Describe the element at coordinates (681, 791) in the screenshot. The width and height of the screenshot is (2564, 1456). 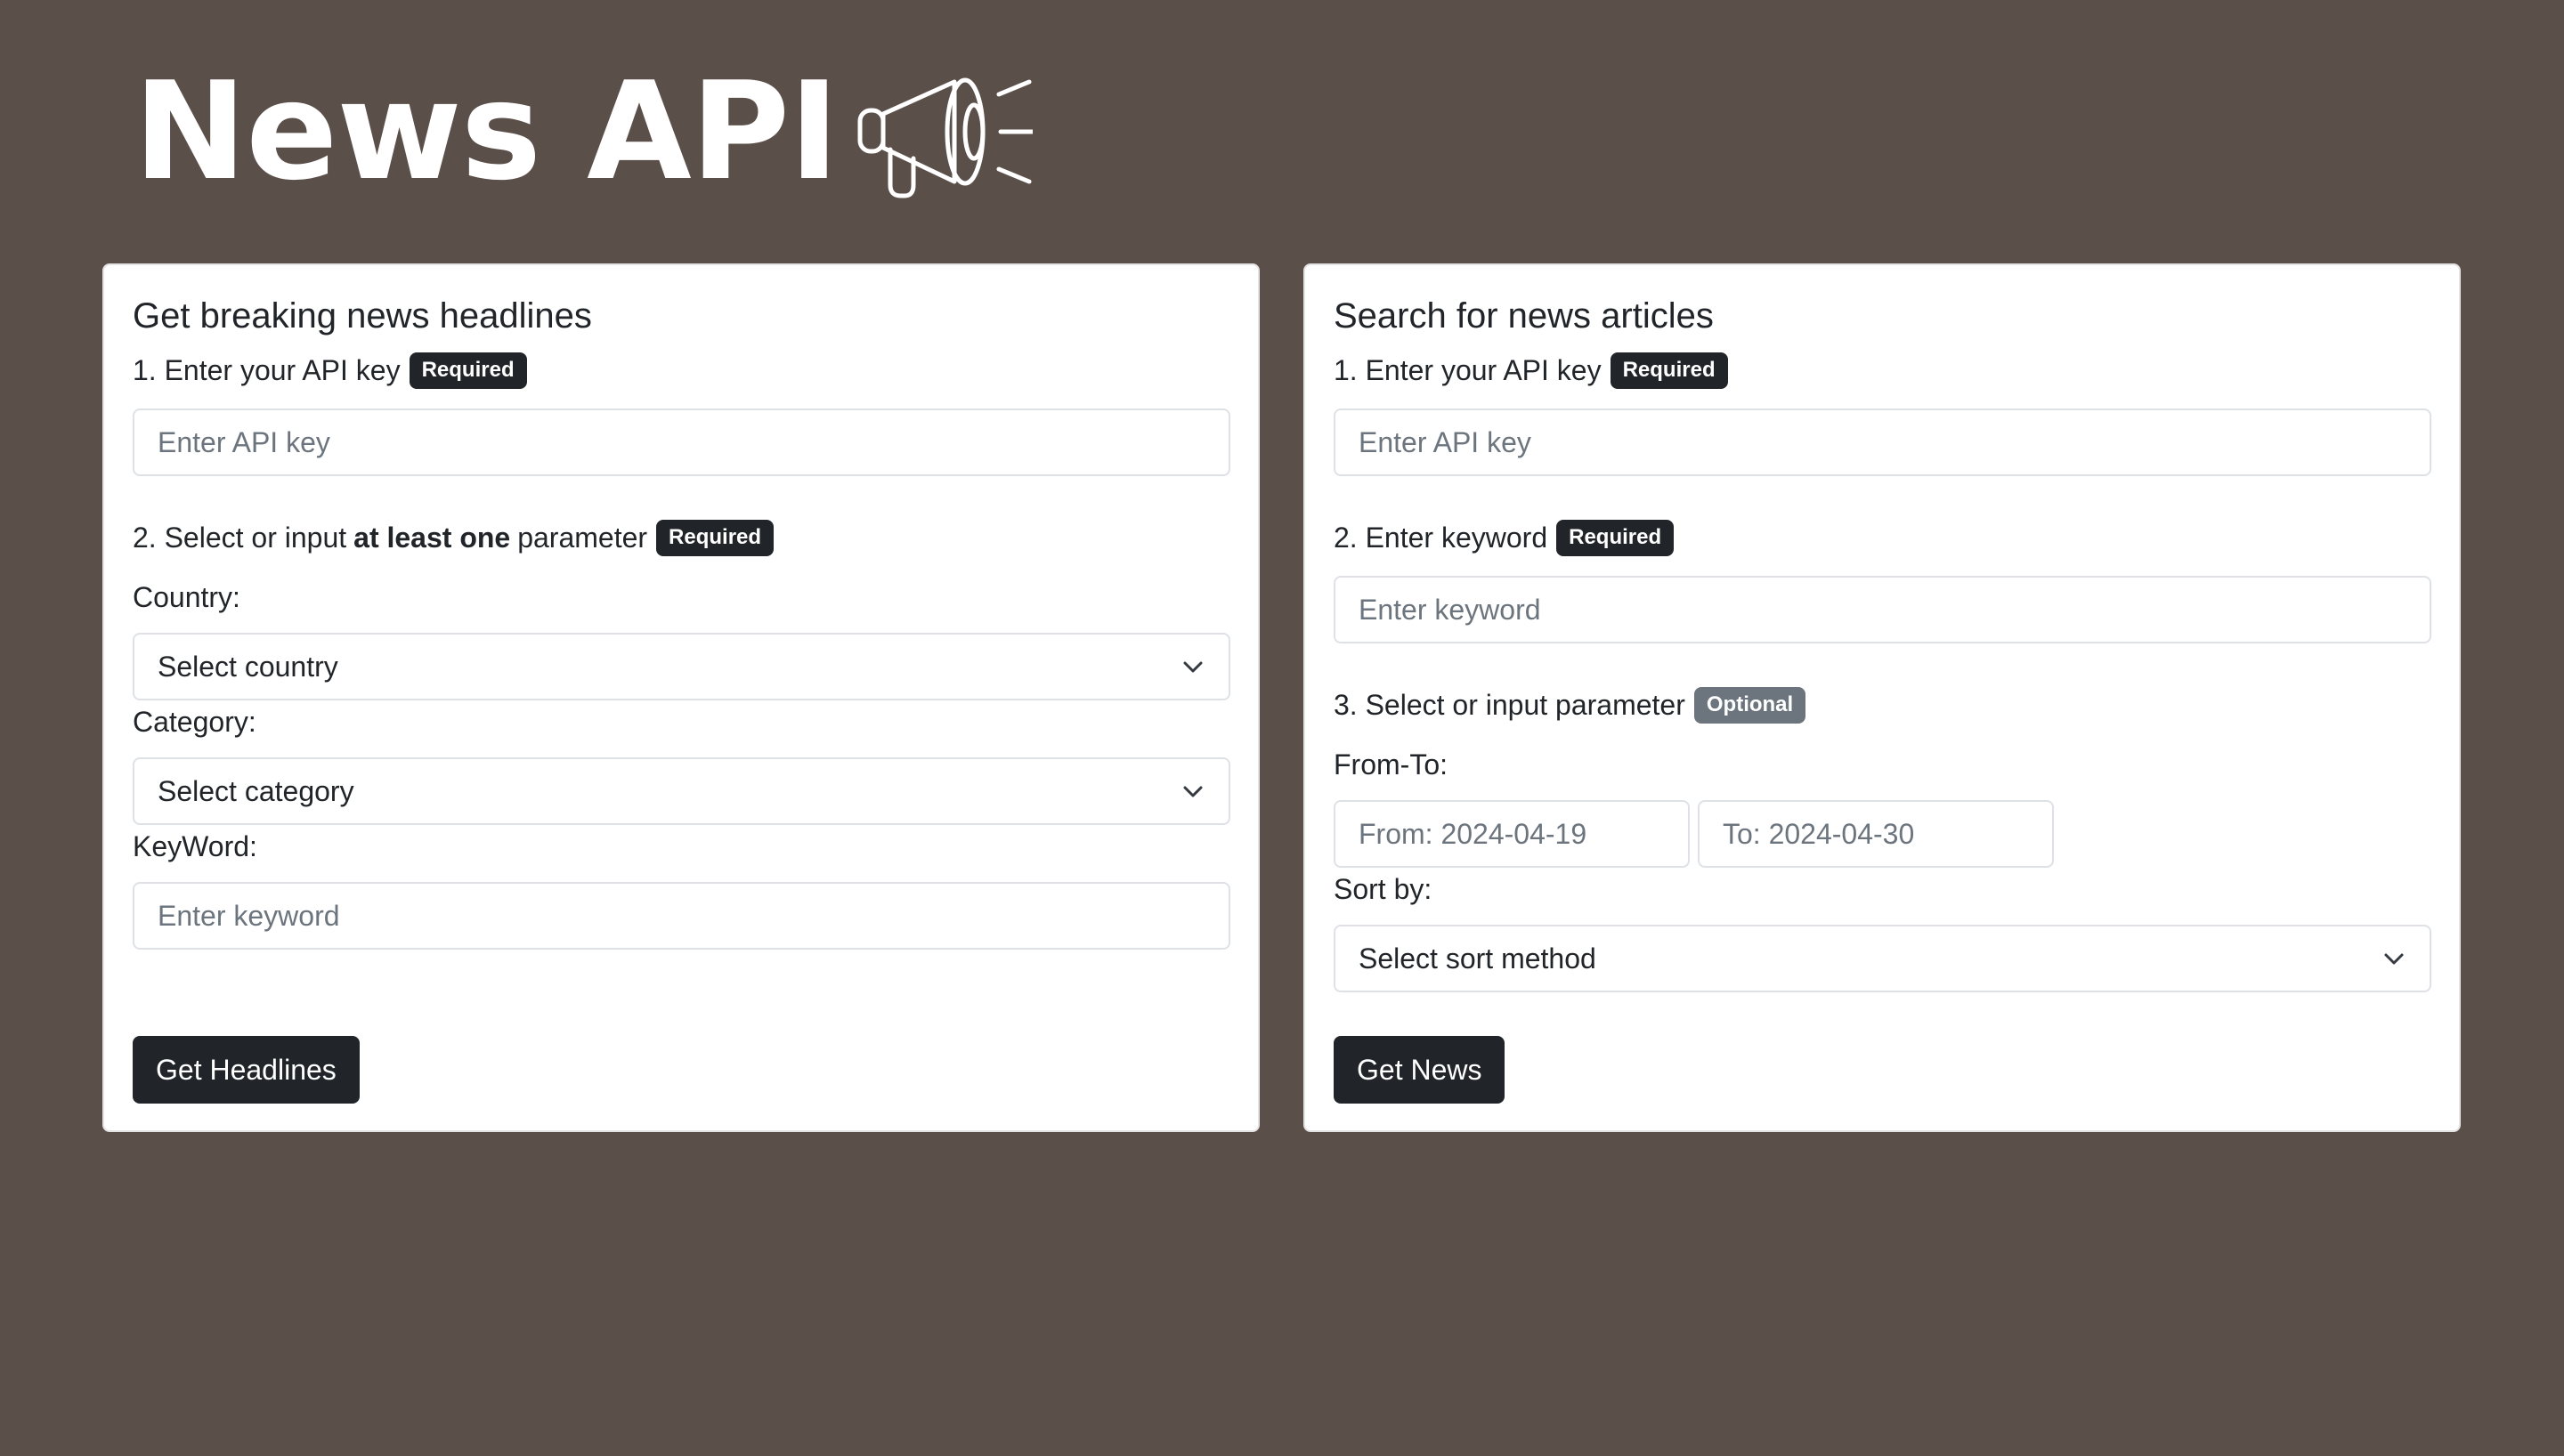
I see `category-select: Select category` at that location.